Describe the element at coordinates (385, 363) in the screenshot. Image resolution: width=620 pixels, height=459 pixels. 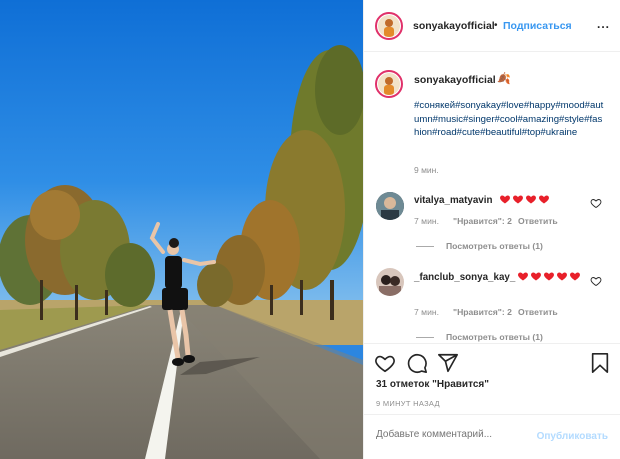
I see `heart-icon` at that location.